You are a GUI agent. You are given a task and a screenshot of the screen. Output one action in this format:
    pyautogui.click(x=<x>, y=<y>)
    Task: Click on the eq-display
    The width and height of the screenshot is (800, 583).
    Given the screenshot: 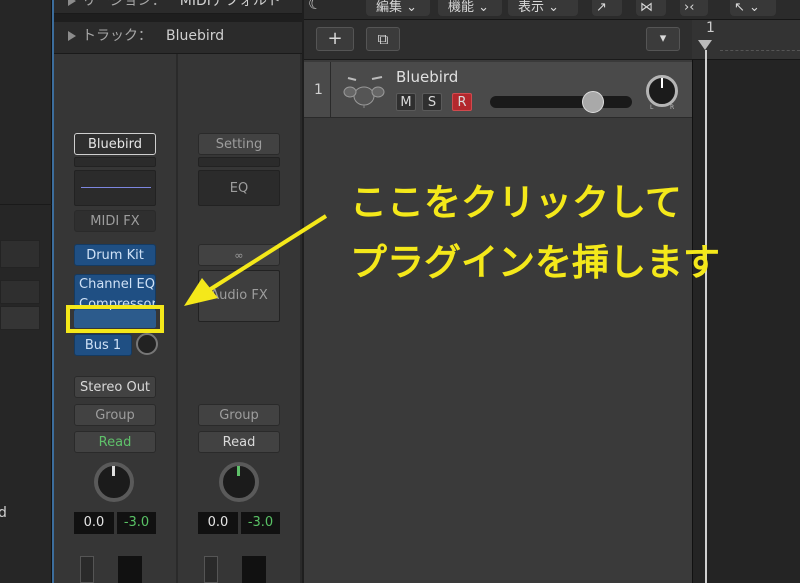 What is the action you would take?
    pyautogui.click(x=115, y=188)
    